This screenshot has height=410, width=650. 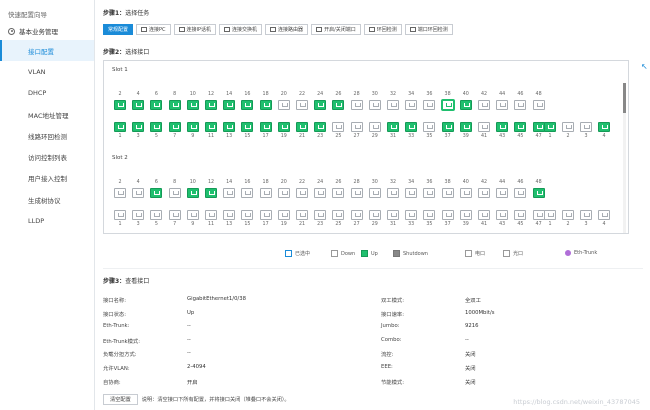 I want to click on task-button-0: 常规配置, so click(x=118, y=29).